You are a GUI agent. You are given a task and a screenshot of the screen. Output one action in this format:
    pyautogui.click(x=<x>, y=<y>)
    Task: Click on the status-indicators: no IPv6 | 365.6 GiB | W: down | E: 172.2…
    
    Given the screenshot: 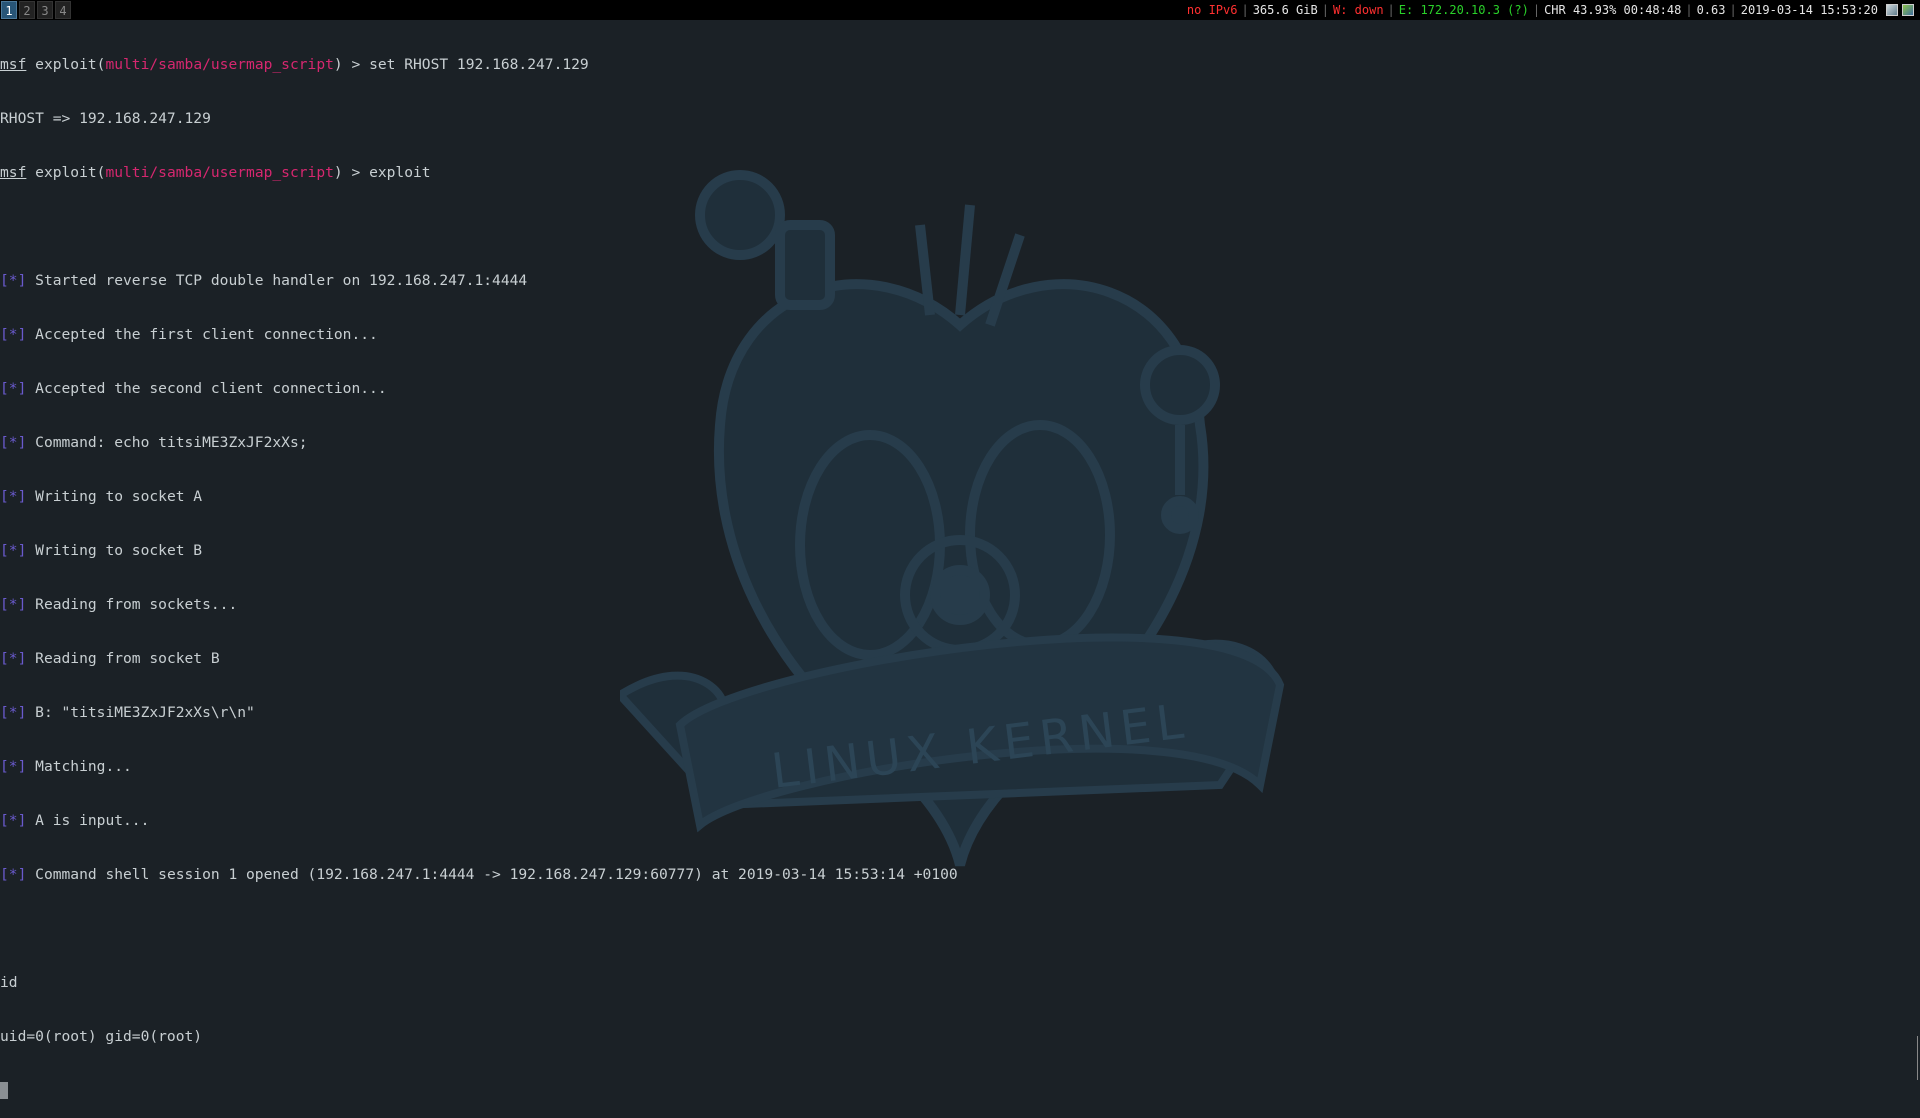 What is the action you would take?
    pyautogui.click(x=1548, y=10)
    